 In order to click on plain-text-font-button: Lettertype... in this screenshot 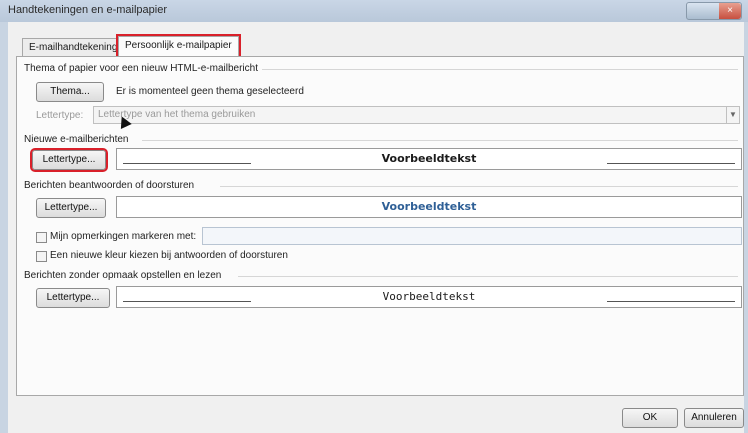, I will do `click(73, 298)`.